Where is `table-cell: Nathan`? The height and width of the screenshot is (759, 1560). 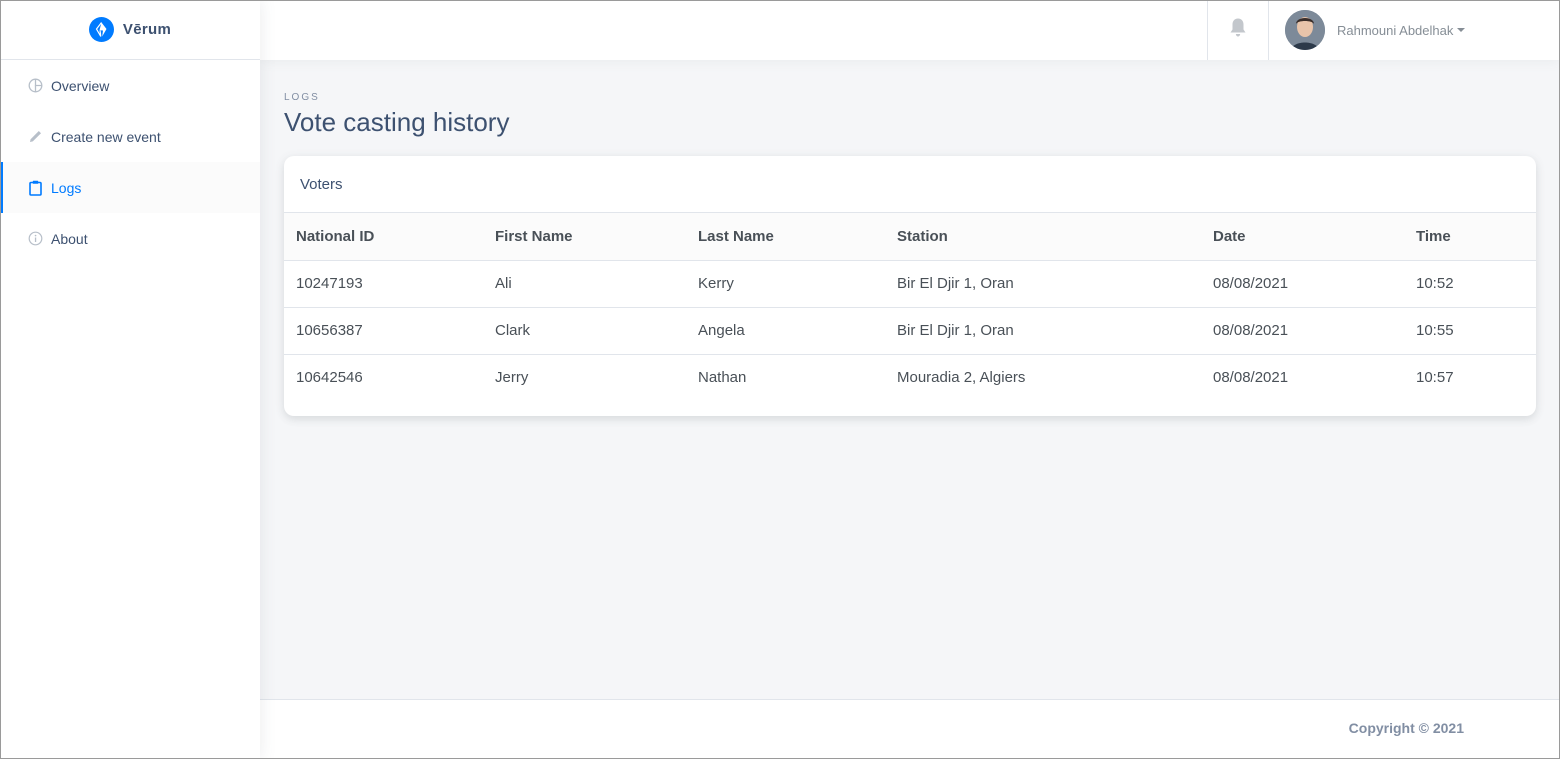 table-cell: Nathan is located at coordinates (722, 378).